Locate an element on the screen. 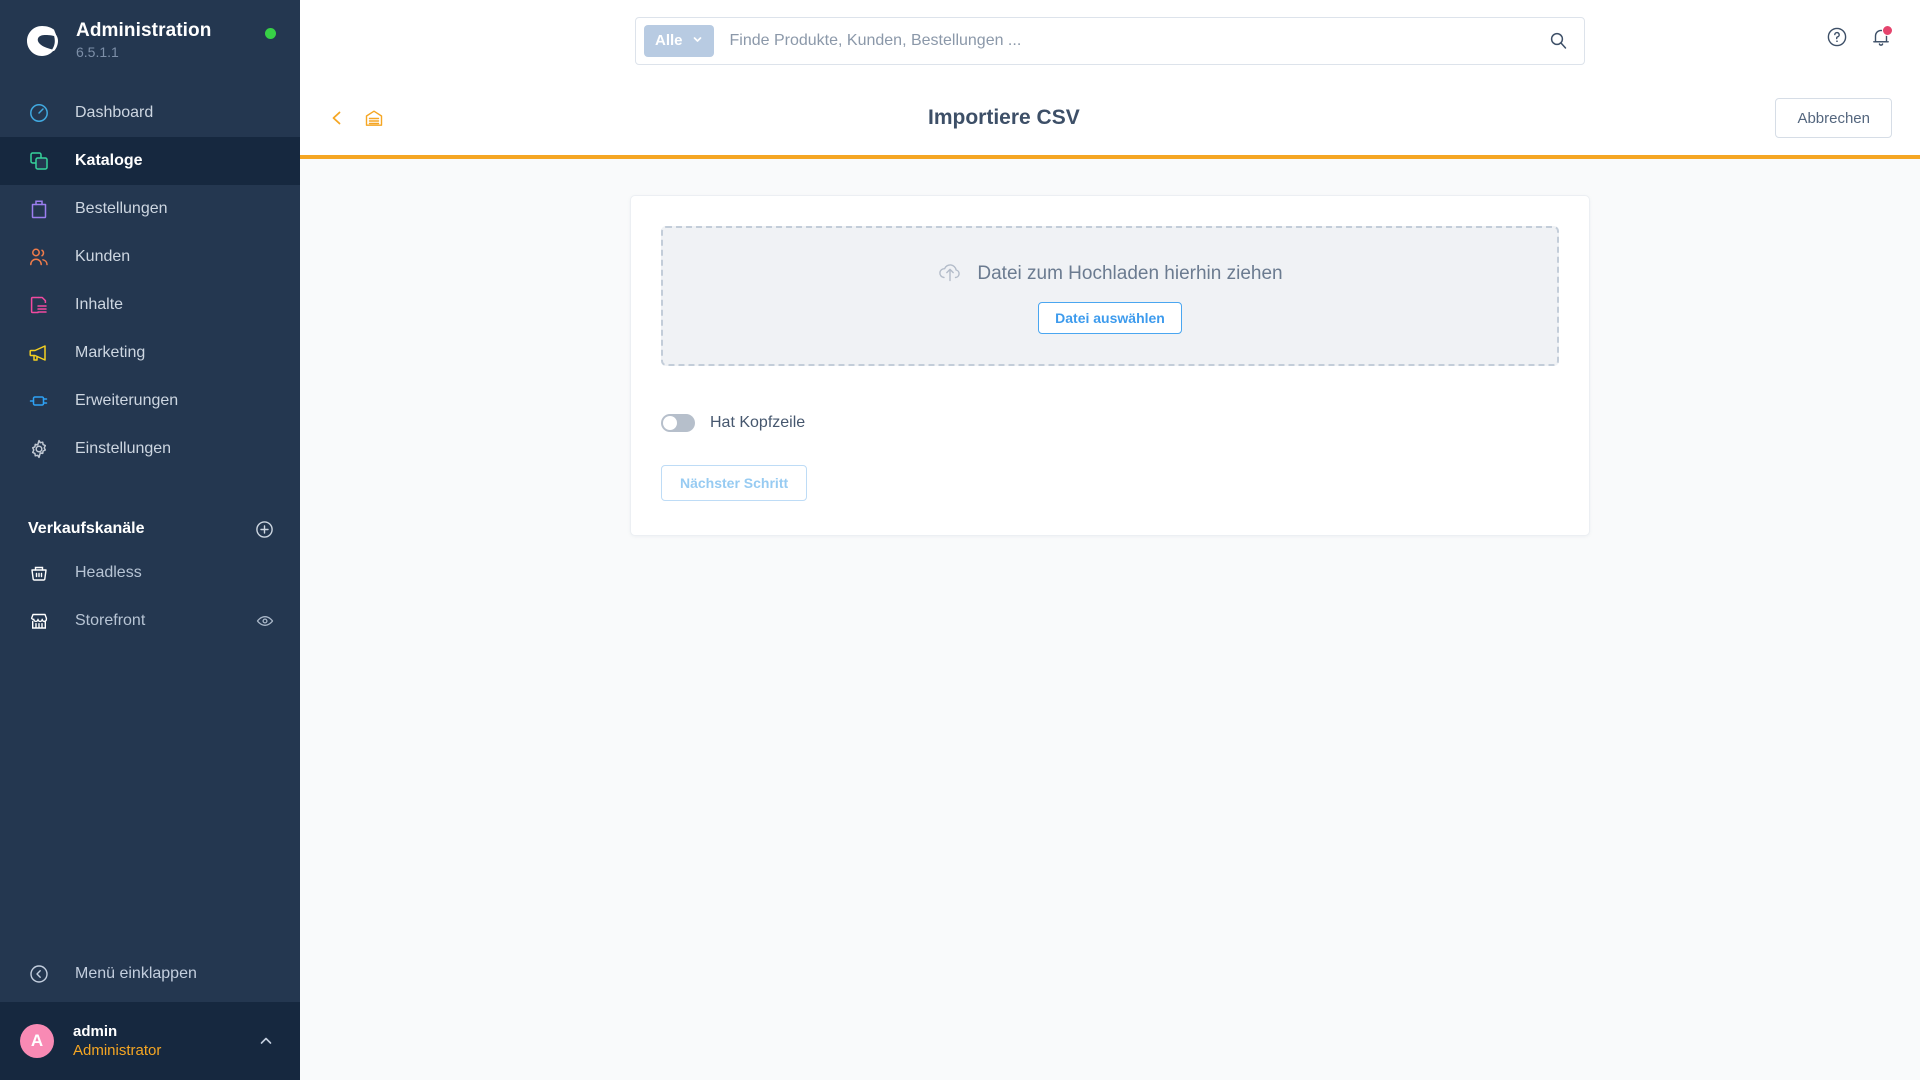 The width and height of the screenshot is (1920, 1080). page-header: Importiere CSV Abbrechen is located at coordinates (1110, 118).